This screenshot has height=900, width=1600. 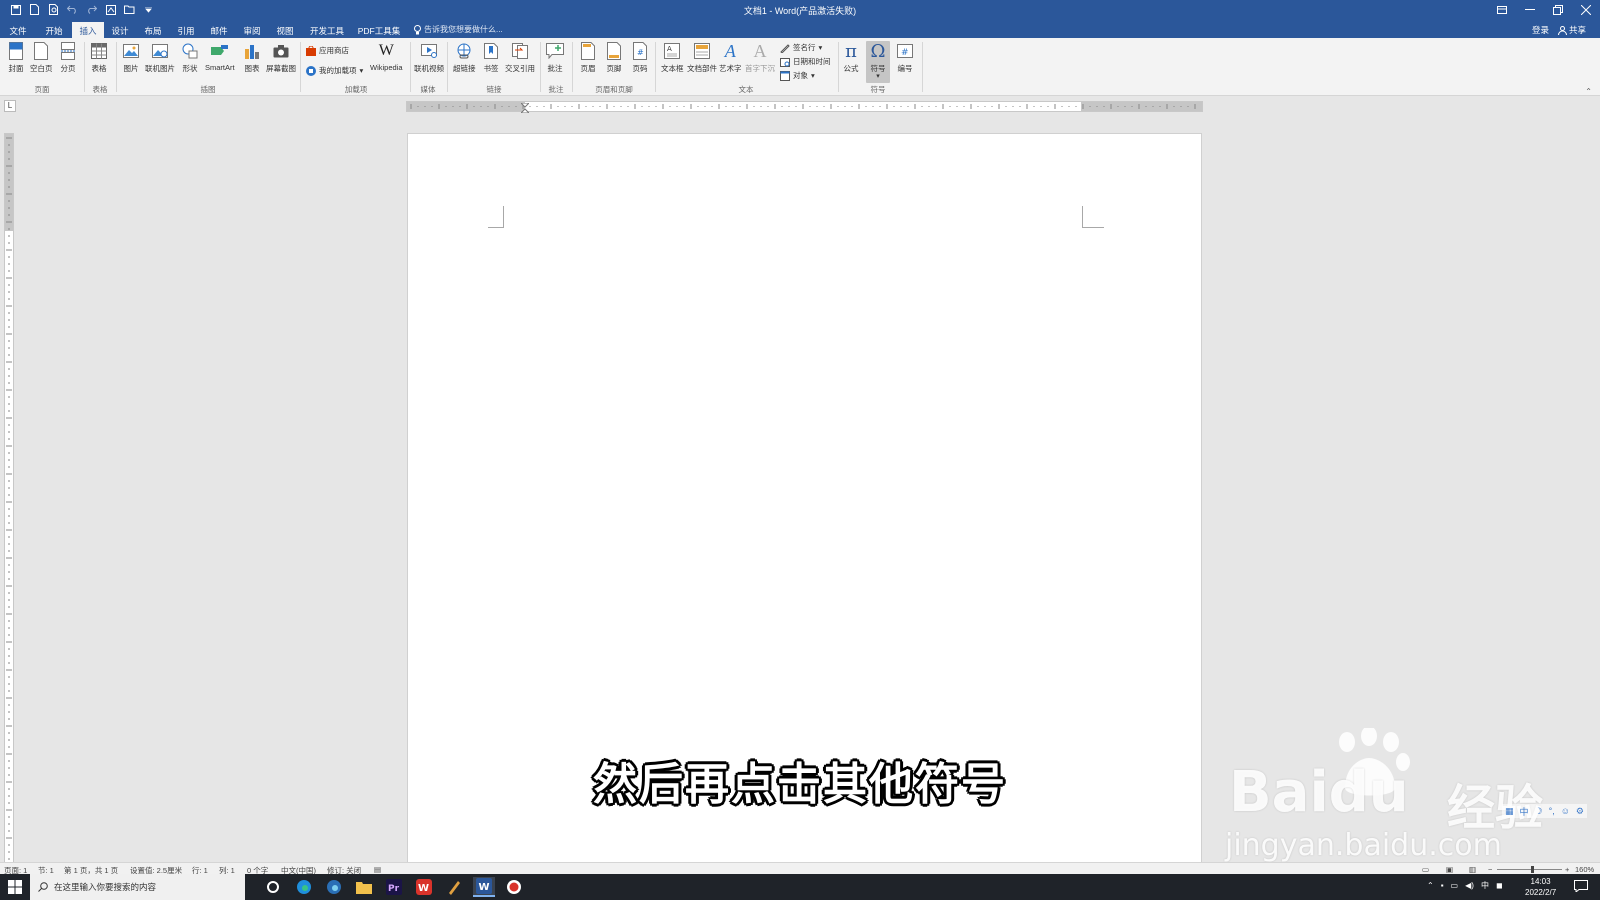 What do you see at coordinates (525, 108) in the screenshot?
I see `indent-marker-icon` at bounding box center [525, 108].